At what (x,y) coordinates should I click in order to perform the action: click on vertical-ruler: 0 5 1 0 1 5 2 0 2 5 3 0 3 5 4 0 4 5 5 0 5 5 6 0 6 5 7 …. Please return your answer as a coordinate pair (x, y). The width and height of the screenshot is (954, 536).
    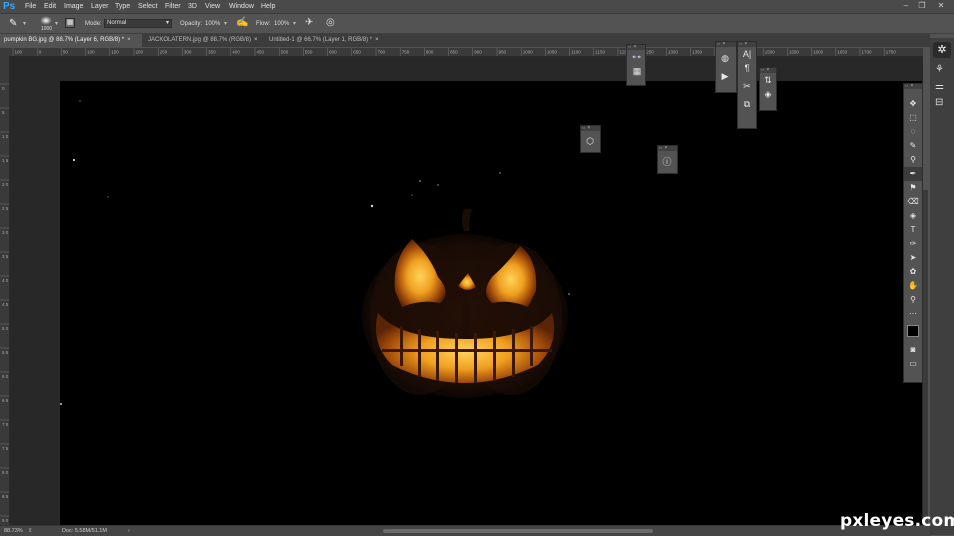
    Looking at the image, I should click on (5, 290).